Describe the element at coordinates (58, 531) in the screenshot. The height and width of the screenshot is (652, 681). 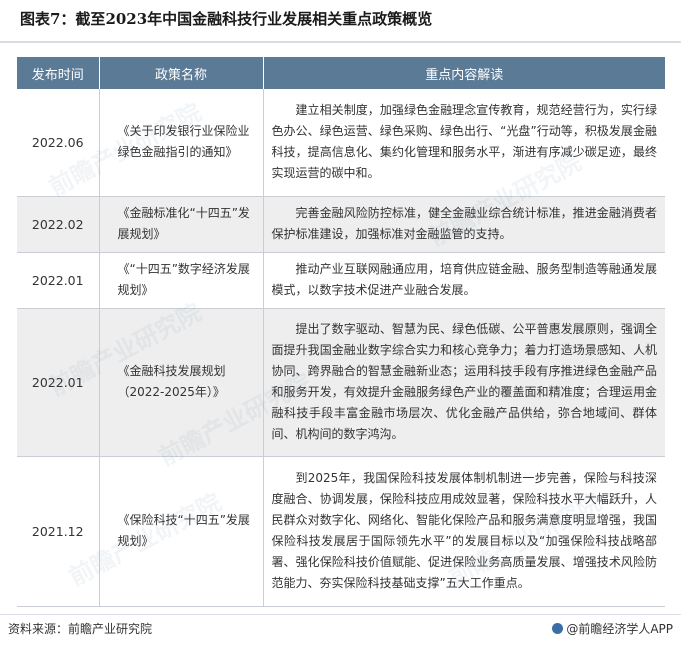
I see `row-date: 2021.12` at that location.